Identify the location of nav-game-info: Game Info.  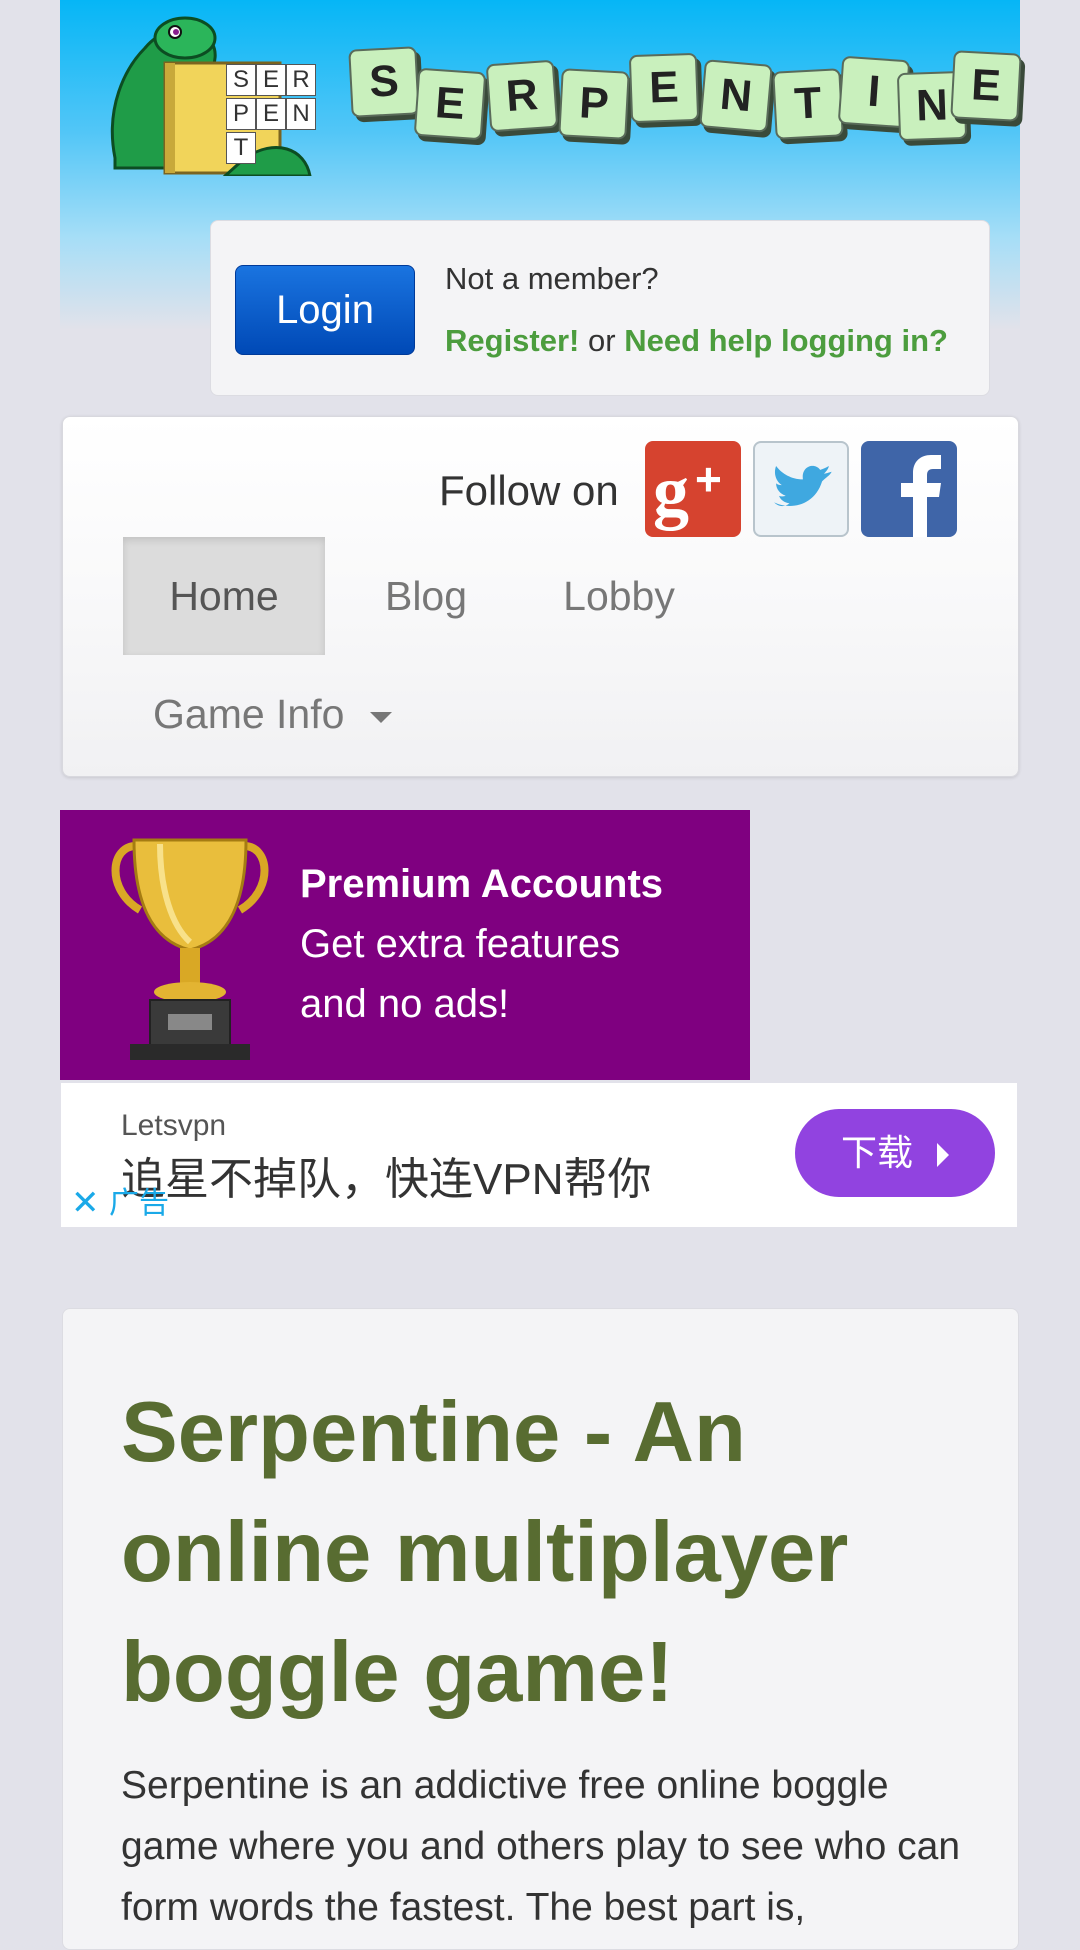
(283, 714).